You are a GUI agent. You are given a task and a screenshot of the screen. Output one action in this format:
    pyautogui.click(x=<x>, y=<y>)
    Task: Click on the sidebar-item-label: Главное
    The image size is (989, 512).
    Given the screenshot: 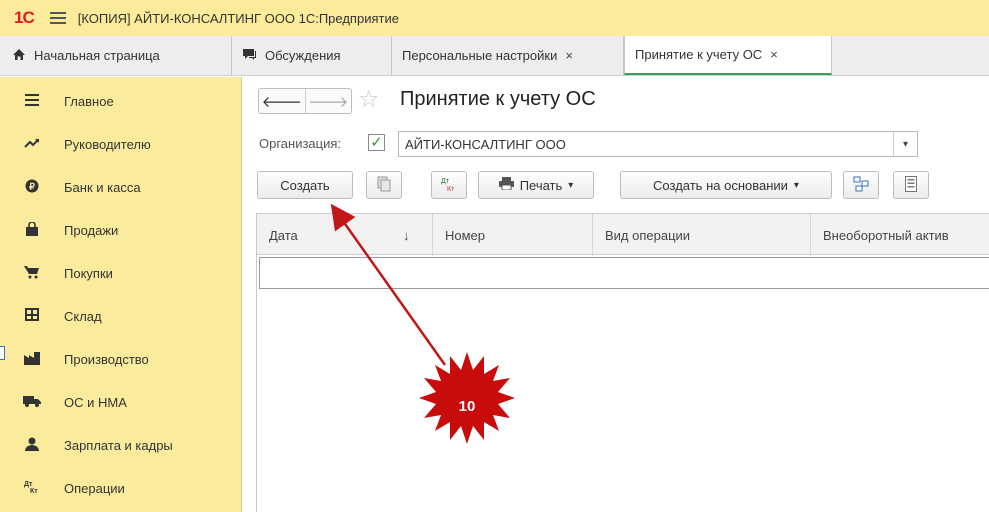 What is the action you would take?
    pyautogui.click(x=89, y=101)
    